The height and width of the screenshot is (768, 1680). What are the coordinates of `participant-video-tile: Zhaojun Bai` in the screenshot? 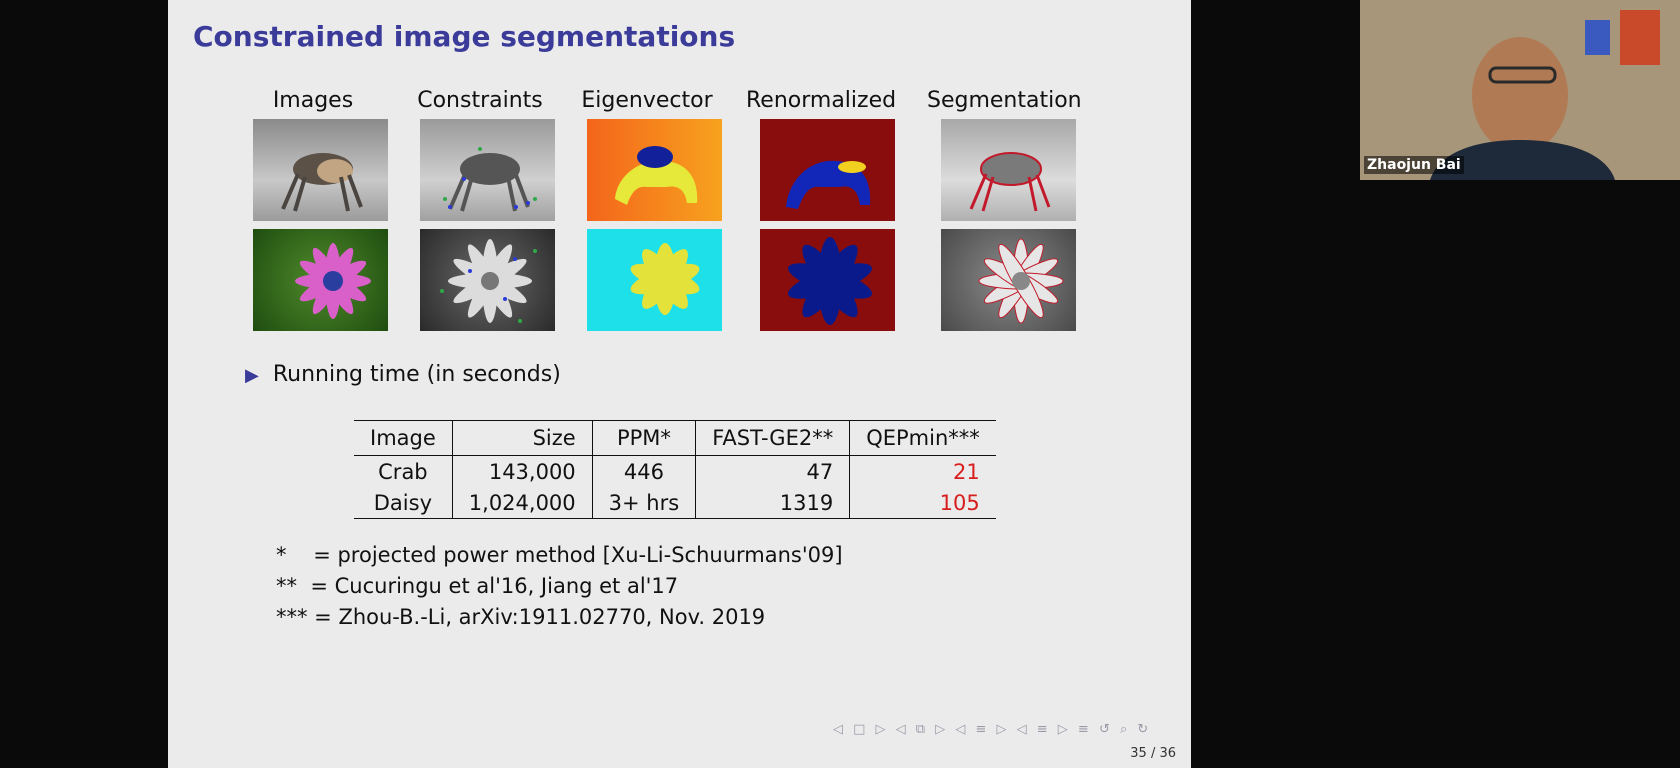 It's located at (1520, 90).